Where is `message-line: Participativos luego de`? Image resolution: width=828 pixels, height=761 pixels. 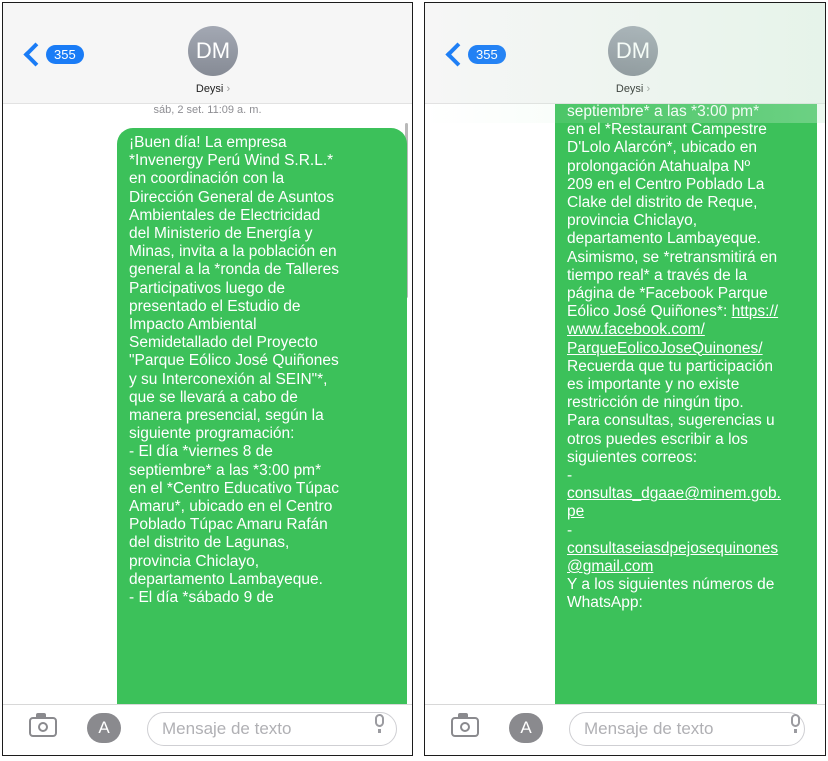
message-line: Participativos luego de is located at coordinates (207, 288).